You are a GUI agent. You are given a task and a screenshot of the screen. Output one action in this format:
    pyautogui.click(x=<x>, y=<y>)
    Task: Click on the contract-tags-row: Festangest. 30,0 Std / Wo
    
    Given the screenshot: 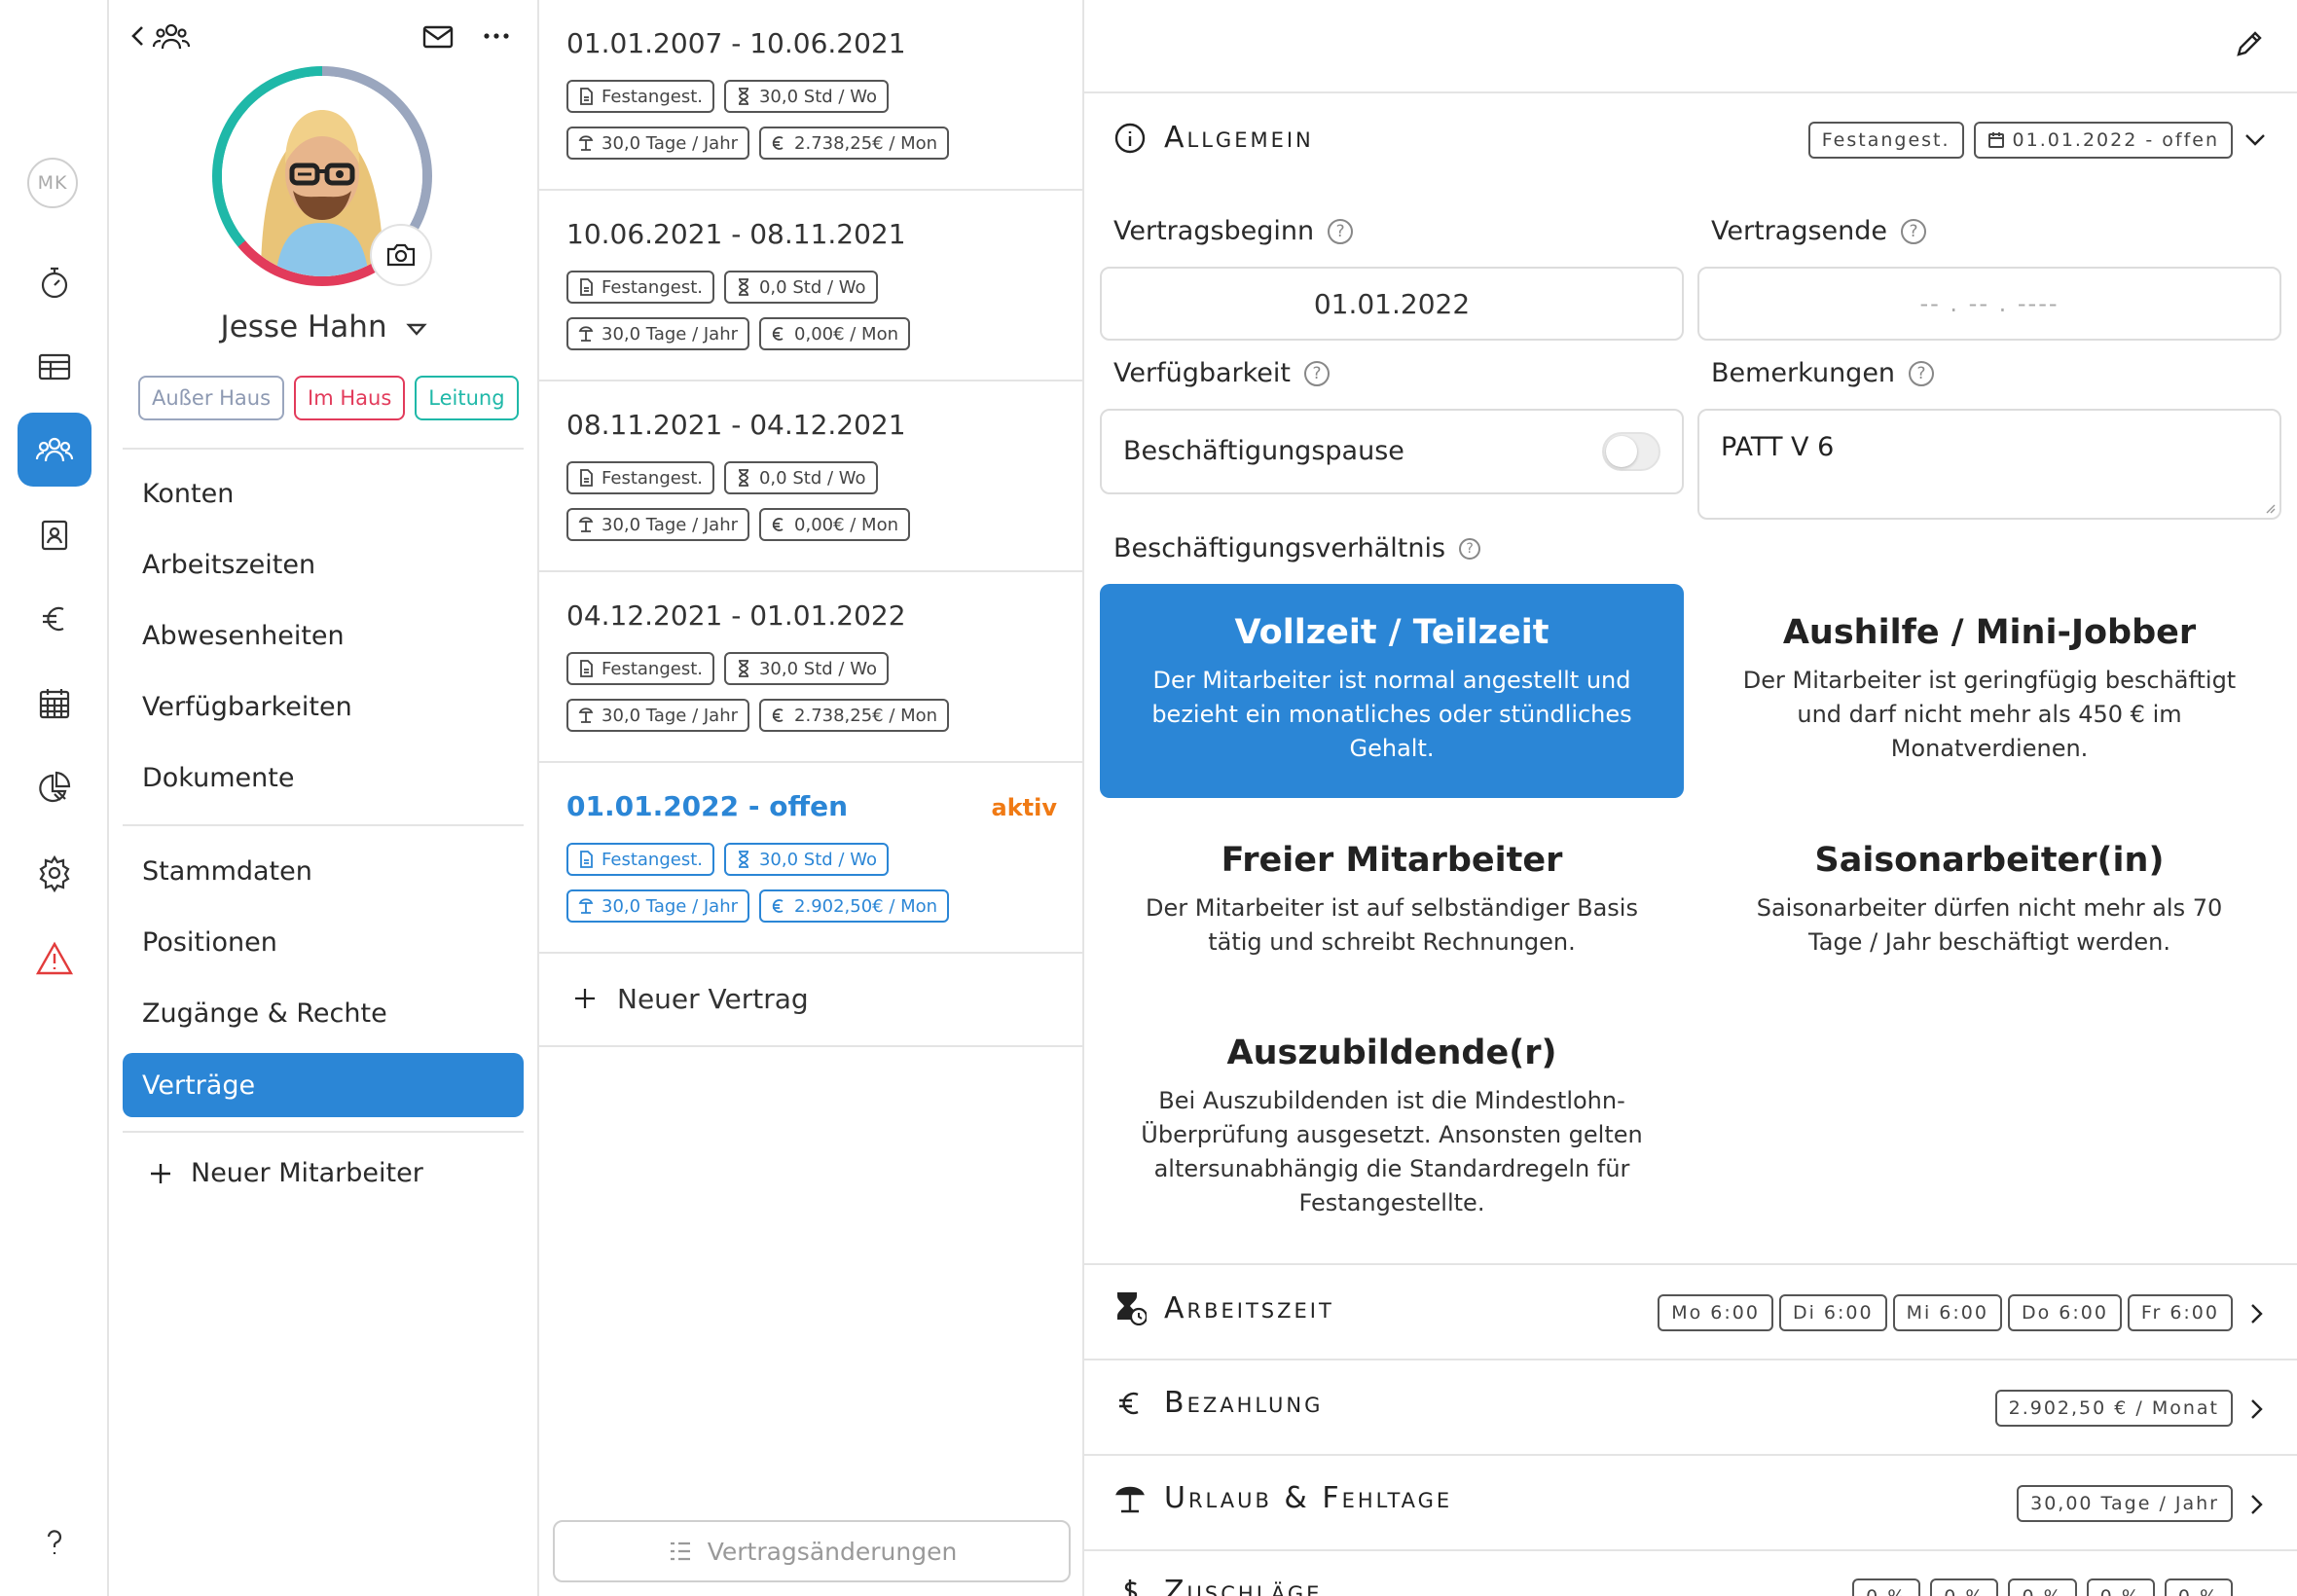 What is the action you would take?
    pyautogui.click(x=728, y=859)
    